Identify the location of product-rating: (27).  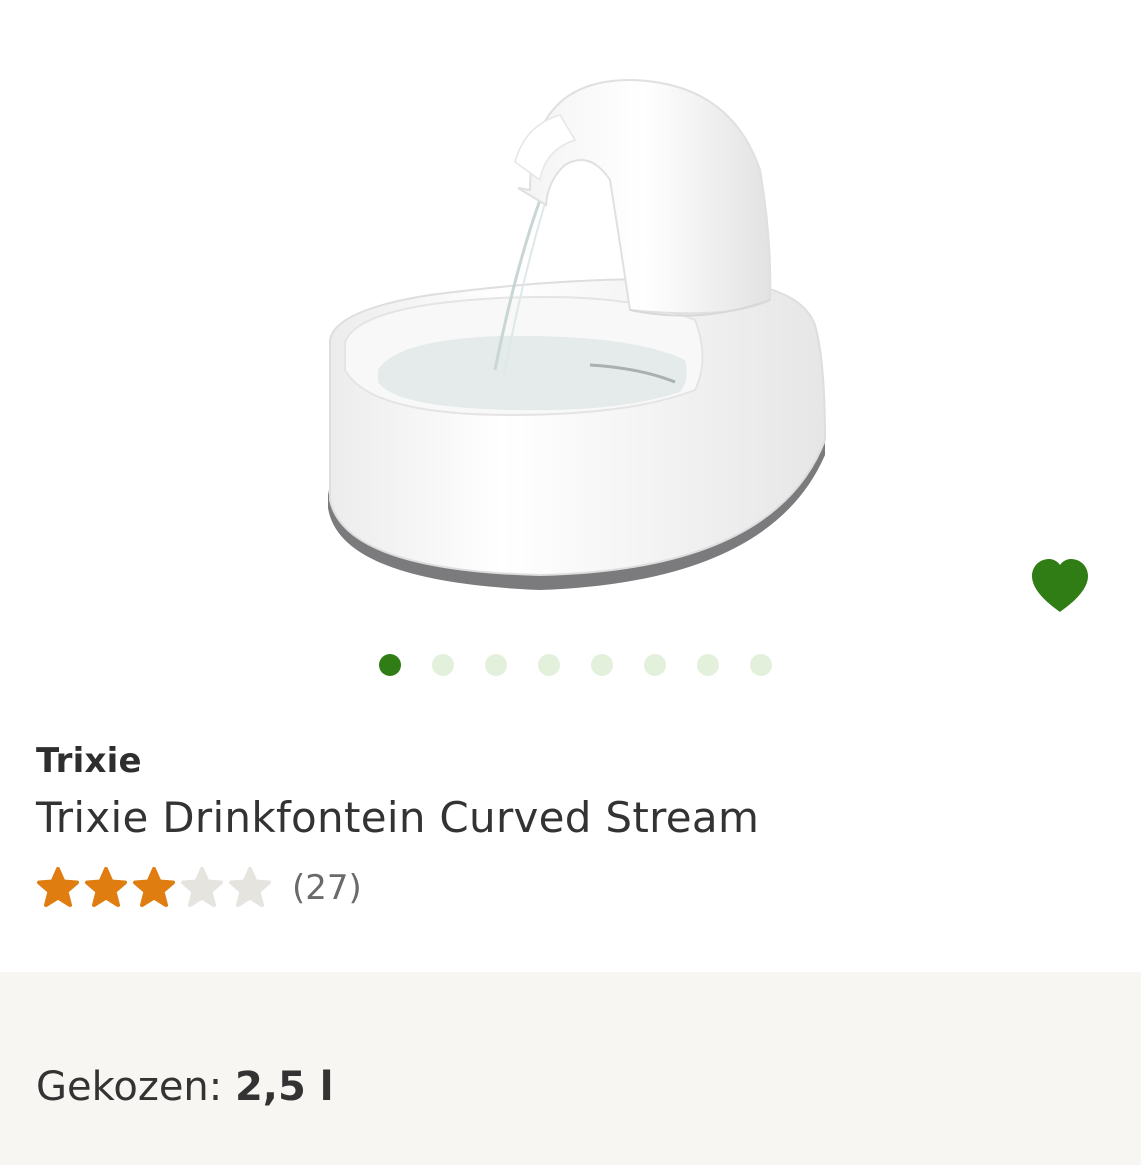
(199, 888).